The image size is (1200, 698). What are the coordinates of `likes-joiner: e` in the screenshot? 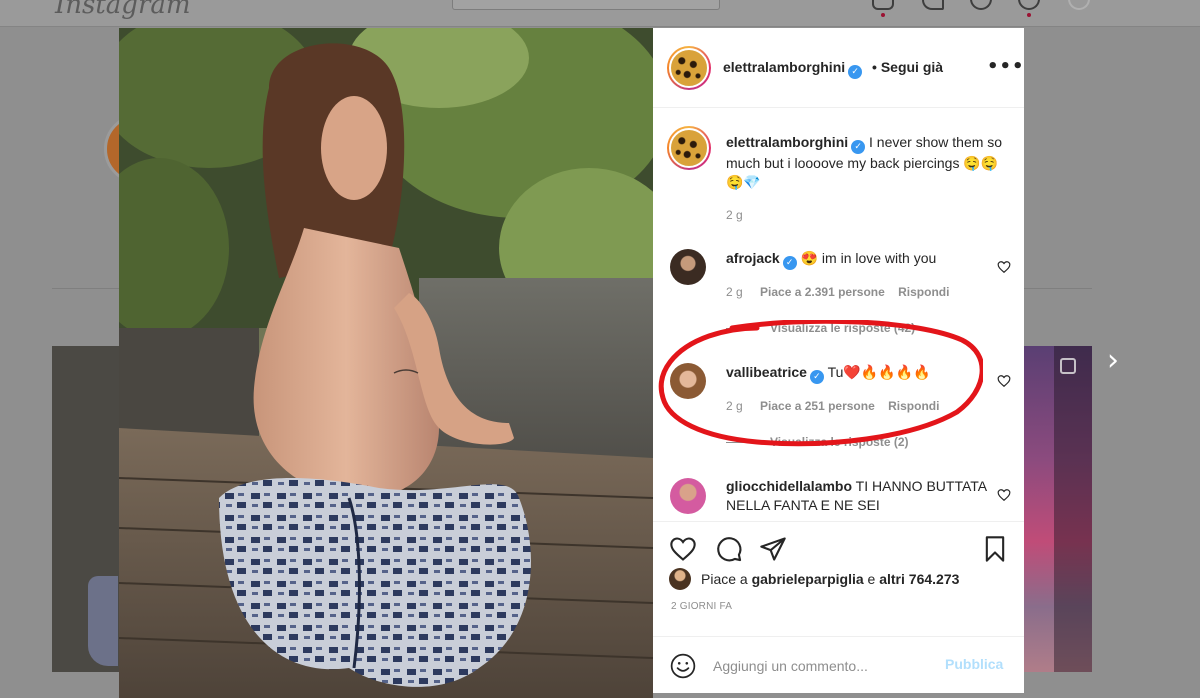 It's located at (871, 579).